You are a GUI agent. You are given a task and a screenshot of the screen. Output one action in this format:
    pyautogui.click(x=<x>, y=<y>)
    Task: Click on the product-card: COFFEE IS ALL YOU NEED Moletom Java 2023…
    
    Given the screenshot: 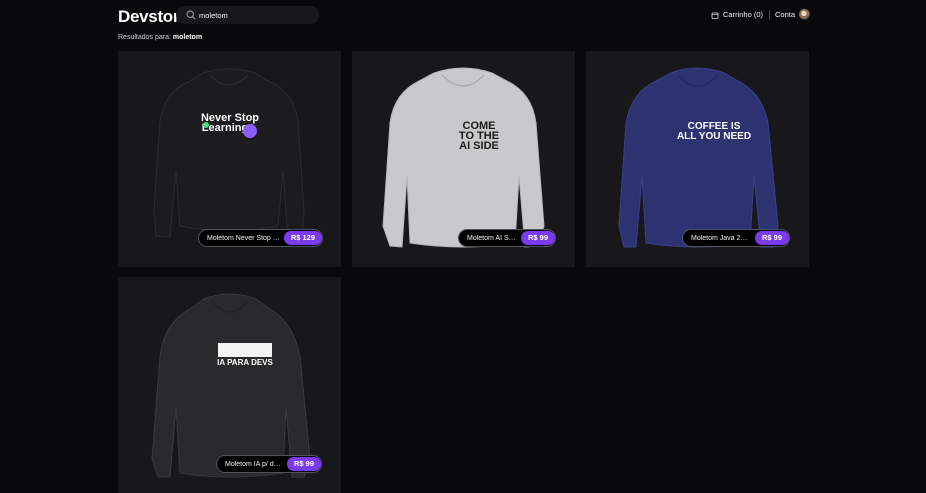 What is the action you would take?
    pyautogui.click(x=697, y=159)
    